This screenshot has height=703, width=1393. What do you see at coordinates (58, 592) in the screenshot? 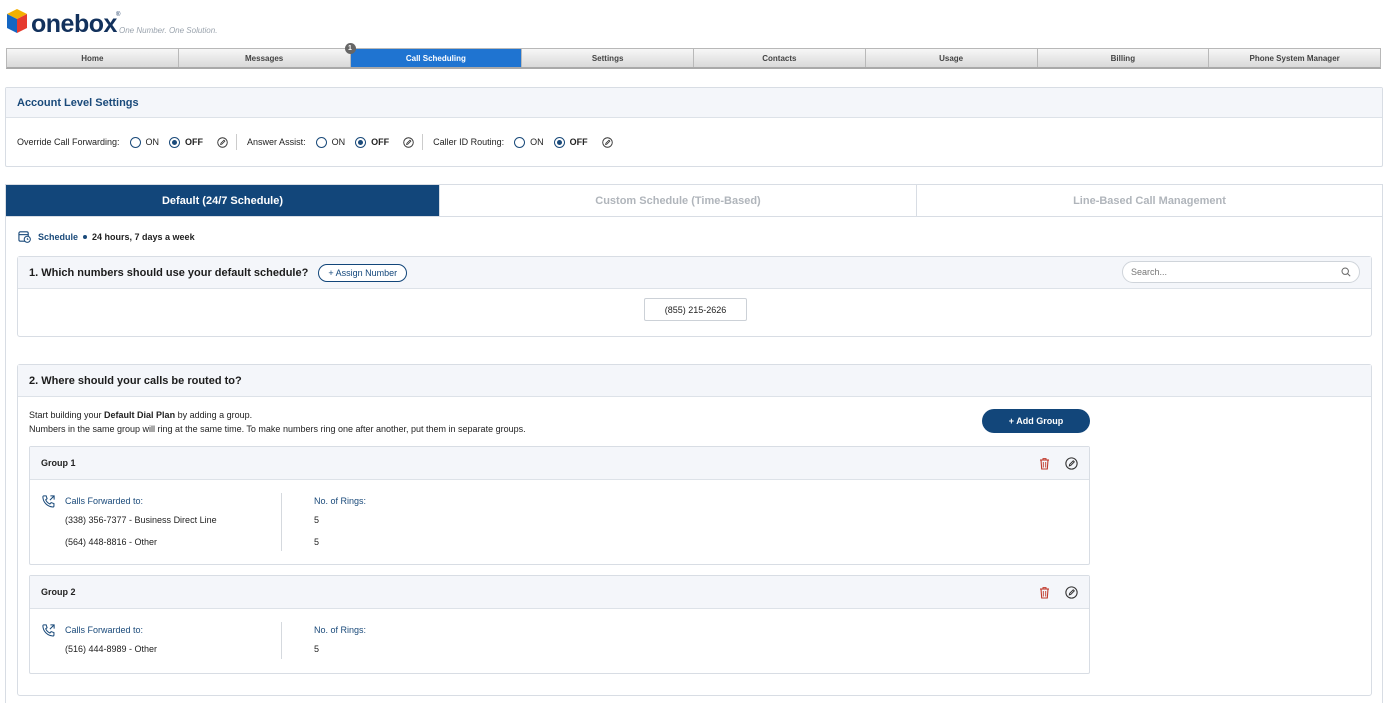
I see `group-name: Group 2` at bounding box center [58, 592].